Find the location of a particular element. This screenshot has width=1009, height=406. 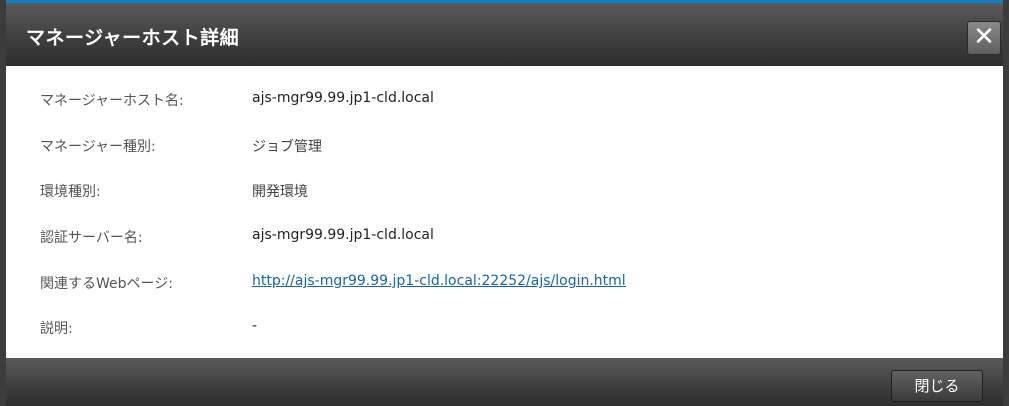

description-value: - is located at coordinates (255, 326).